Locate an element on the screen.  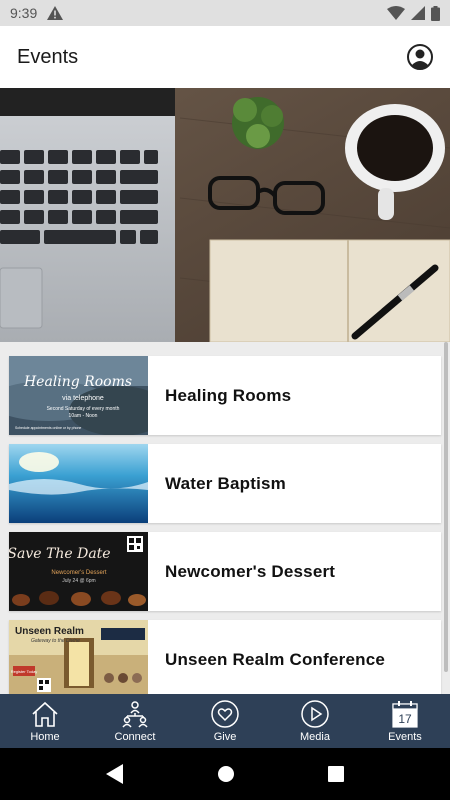
bottom-nav: Home Connect Give Media 17 Events is located at coordinates (225, 721).